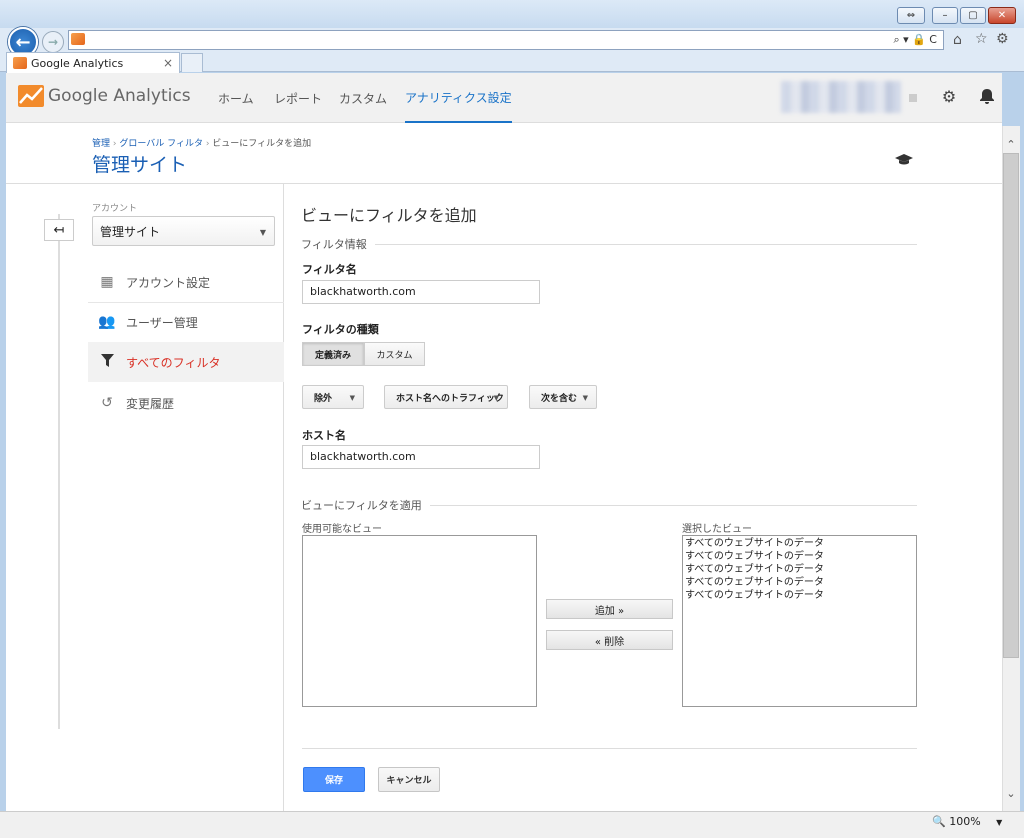 This screenshot has height=838, width=1024. What do you see at coordinates (342, 529) in the screenshot?
I see `available-views-label: 使用可能なビュー` at bounding box center [342, 529].